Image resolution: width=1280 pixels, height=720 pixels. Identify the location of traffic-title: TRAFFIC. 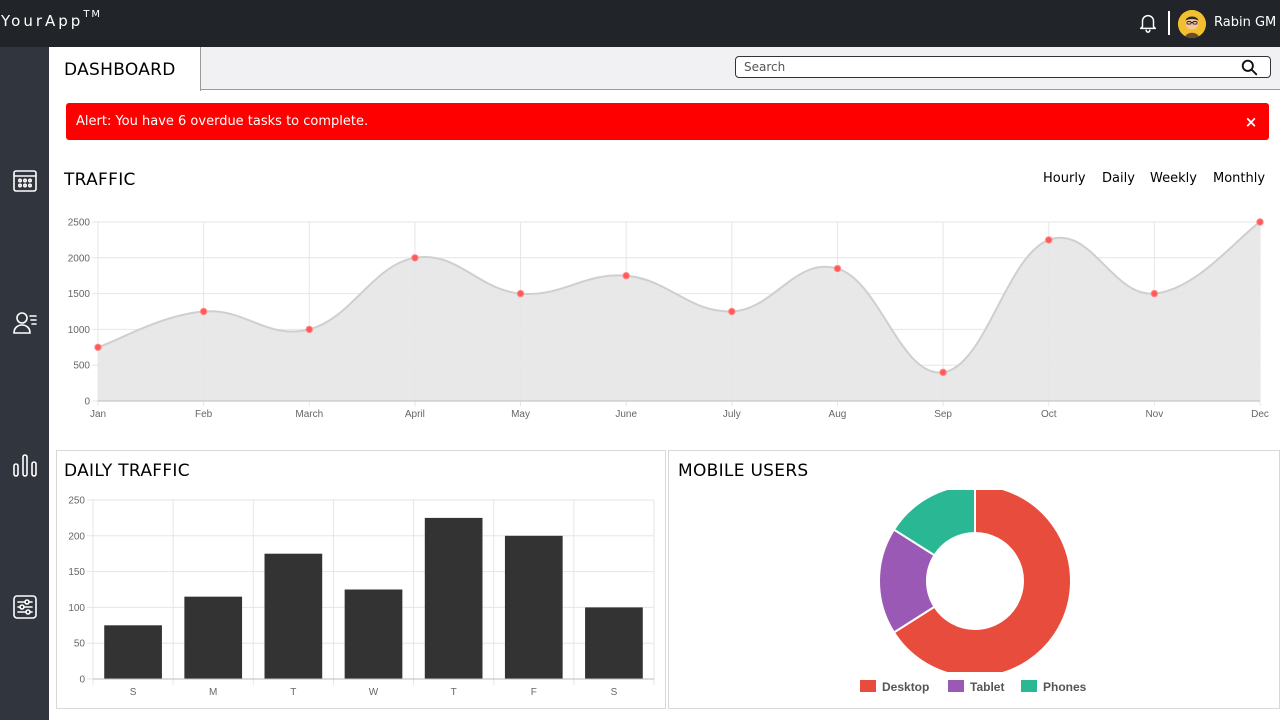
(100, 180).